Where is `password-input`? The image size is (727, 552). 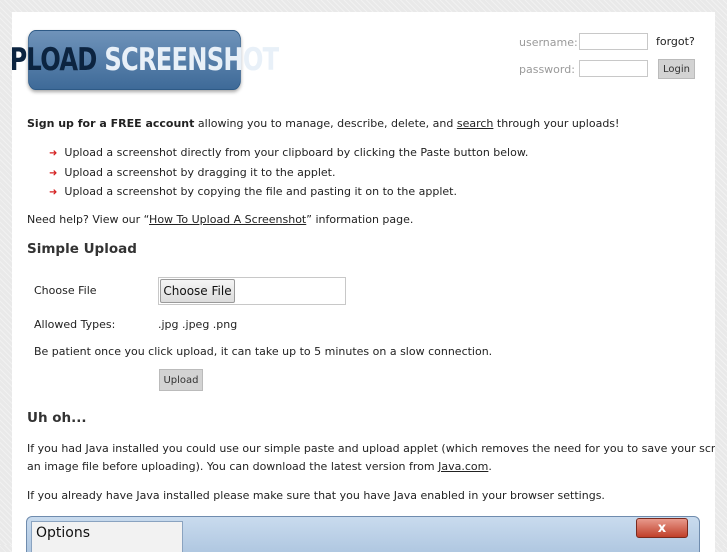
password-input is located at coordinates (613, 68).